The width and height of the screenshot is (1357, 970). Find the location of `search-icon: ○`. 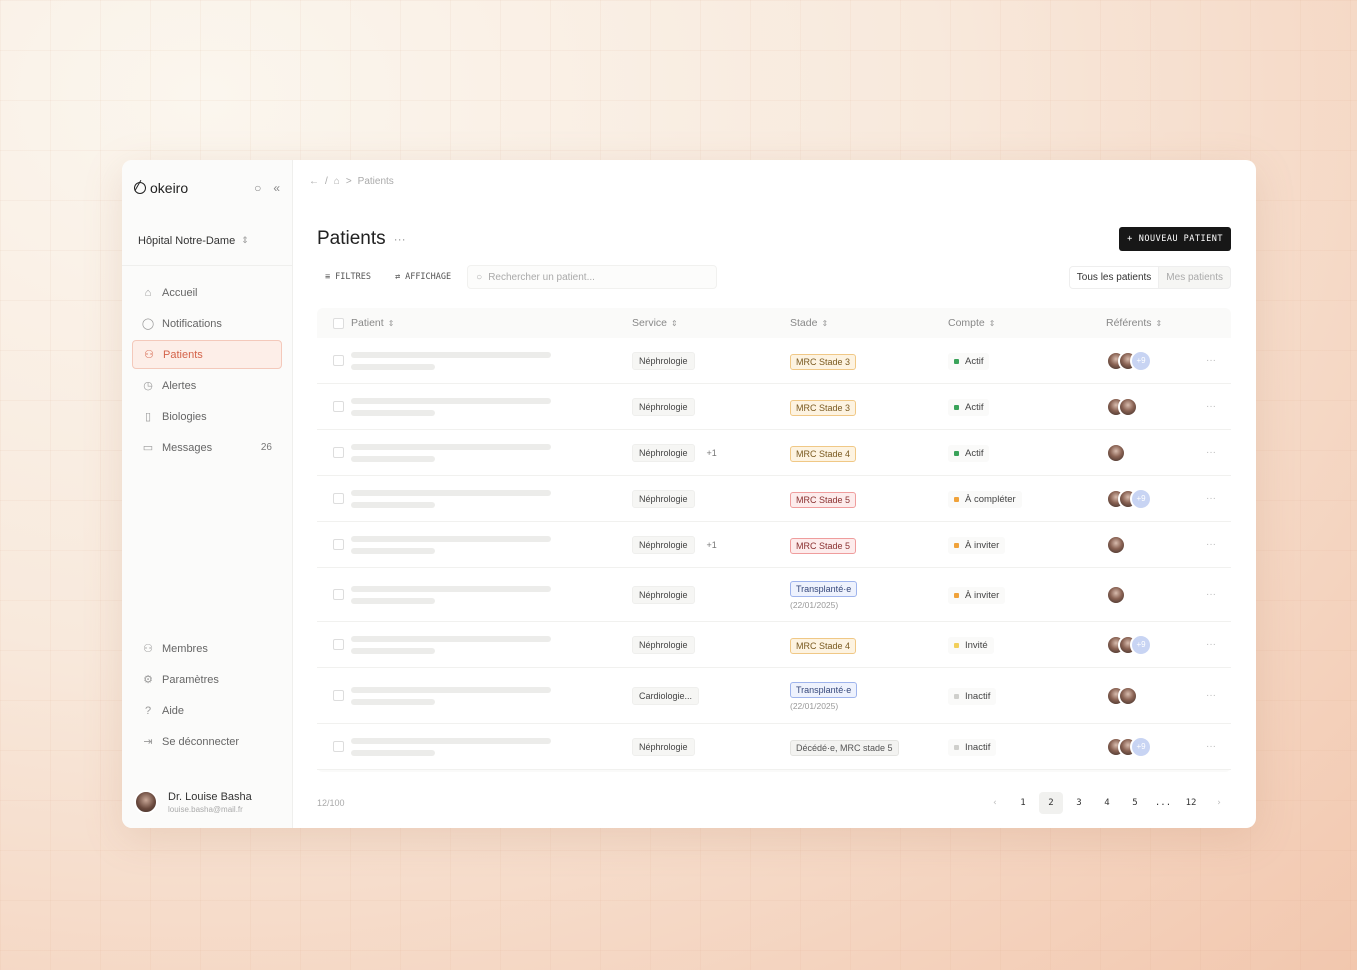

search-icon: ○ is located at coordinates (257, 188).